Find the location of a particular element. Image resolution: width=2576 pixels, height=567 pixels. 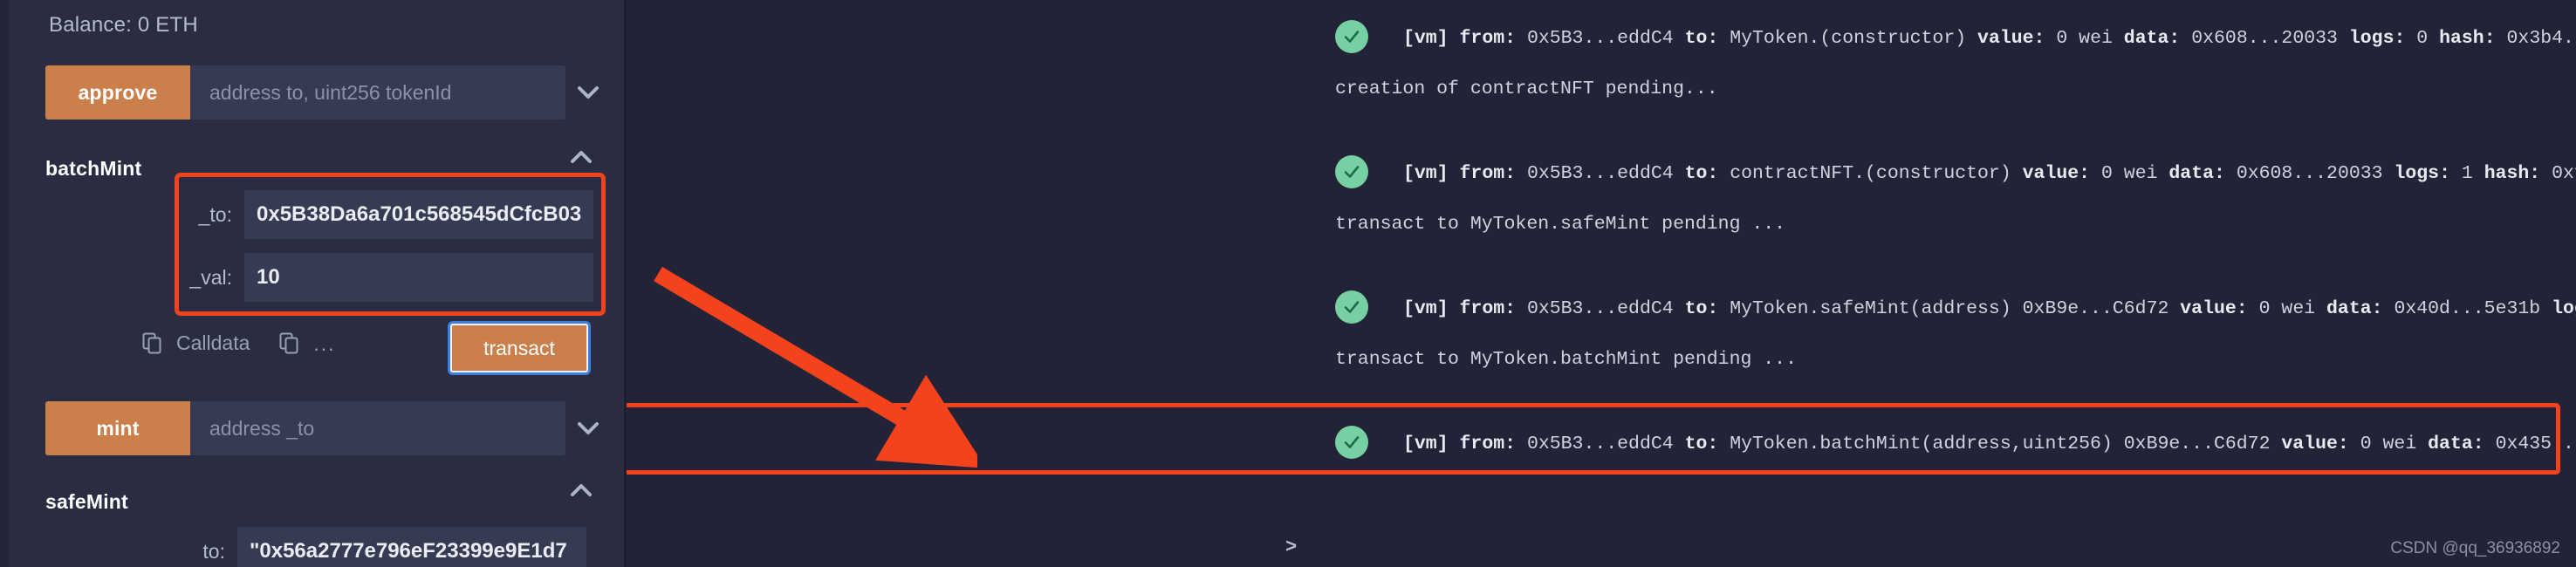

safemint-param-to-row: to: is located at coordinates (384, 547).